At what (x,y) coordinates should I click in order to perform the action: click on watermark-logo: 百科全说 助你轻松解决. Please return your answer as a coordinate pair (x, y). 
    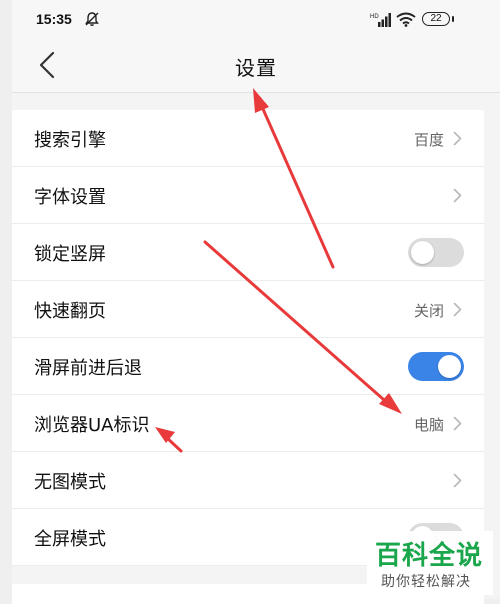
    Looking at the image, I should click on (430, 563).